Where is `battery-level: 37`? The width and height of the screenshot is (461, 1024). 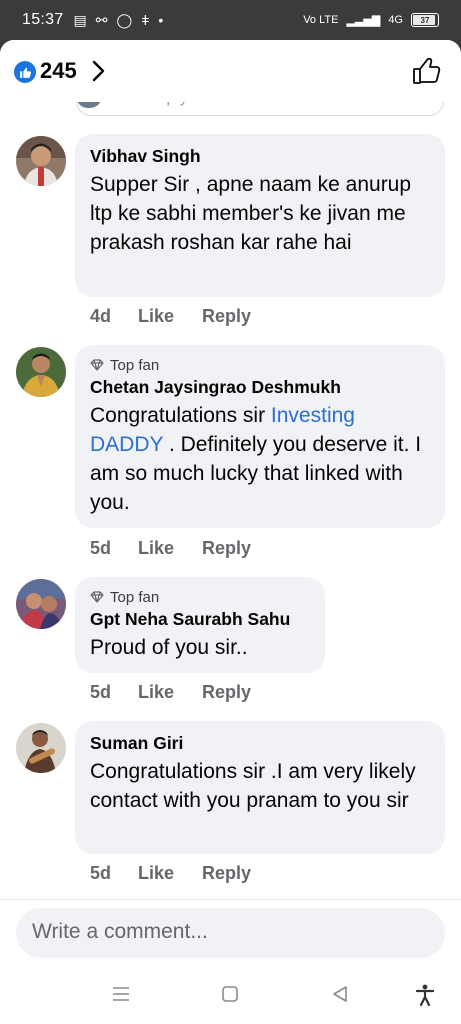
battery-level: 37 is located at coordinates (425, 20).